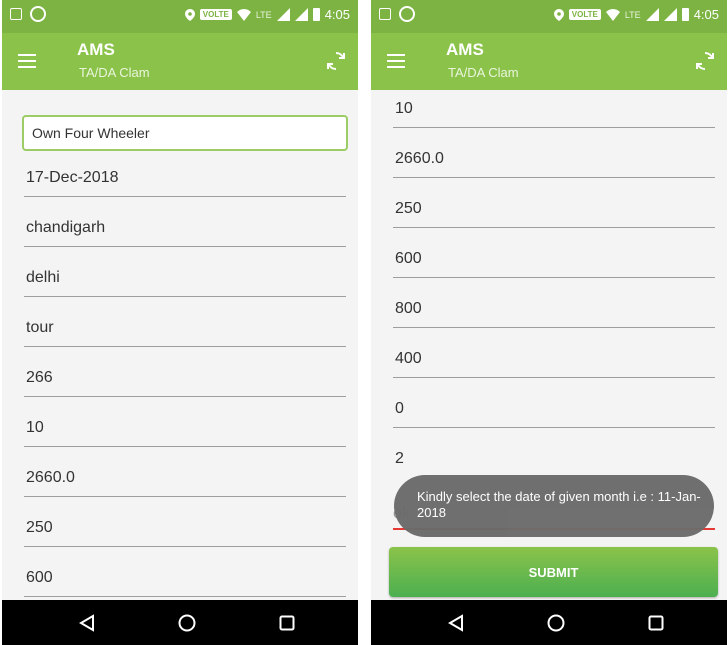 This screenshot has height=645, width=728. Describe the element at coordinates (554, 313) in the screenshot. I see `expense-field: 800` at that location.